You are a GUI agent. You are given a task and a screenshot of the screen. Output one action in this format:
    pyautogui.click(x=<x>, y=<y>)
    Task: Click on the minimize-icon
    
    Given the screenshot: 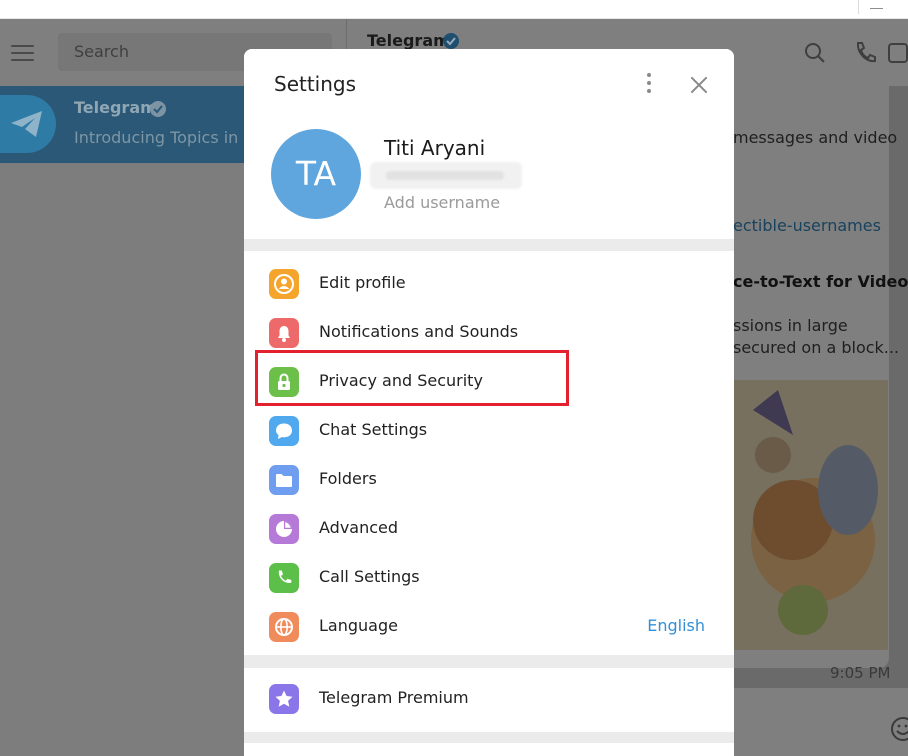 What is the action you would take?
    pyautogui.click(x=876, y=8)
    